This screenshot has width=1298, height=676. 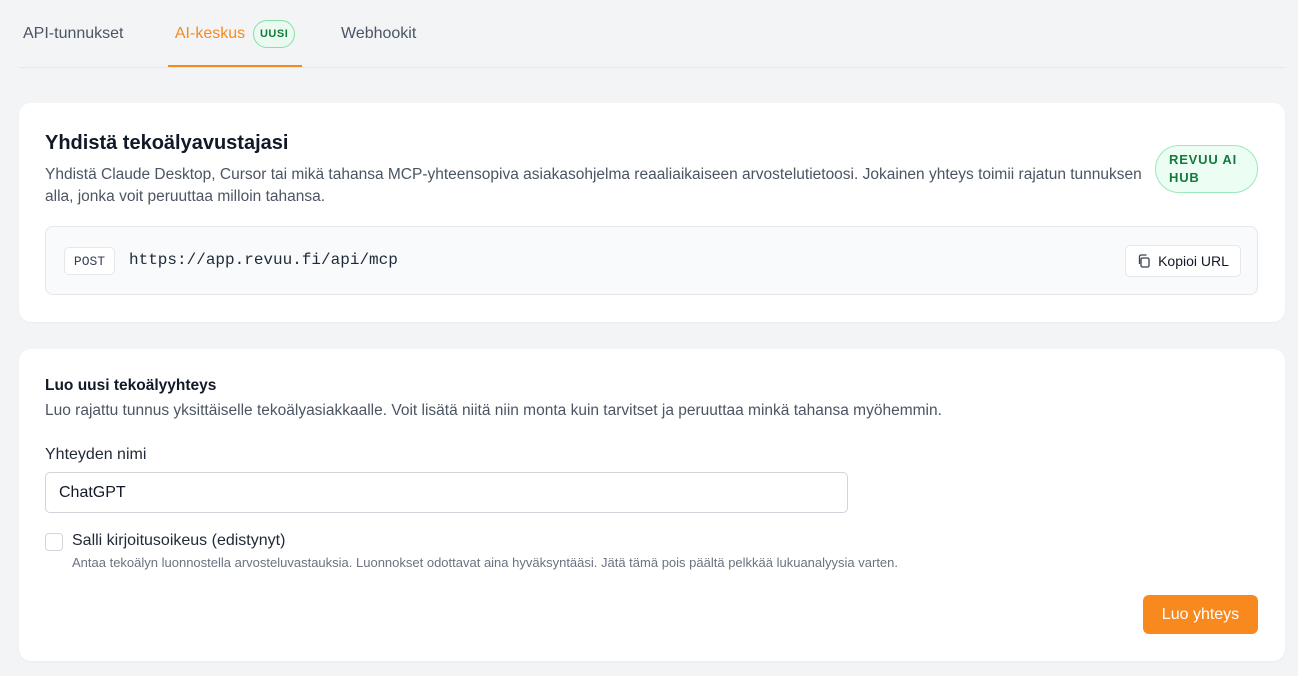 I want to click on tab-ai-hub-label: AI-keskus, so click(x=210, y=33).